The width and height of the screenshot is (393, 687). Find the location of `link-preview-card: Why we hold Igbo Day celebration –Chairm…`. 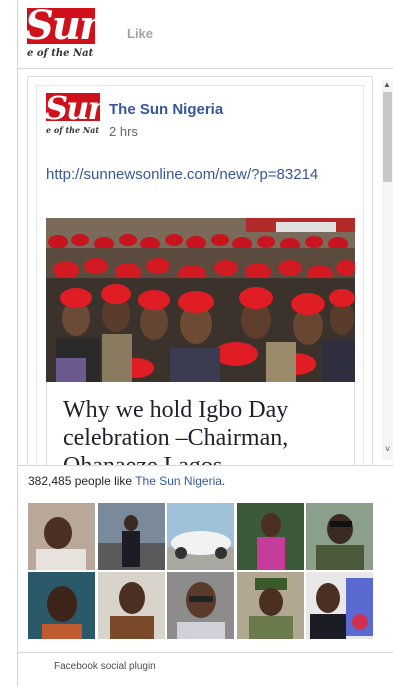

link-preview-card: Why we hold Igbo Day celebration –Chairm… is located at coordinates (200, 423).